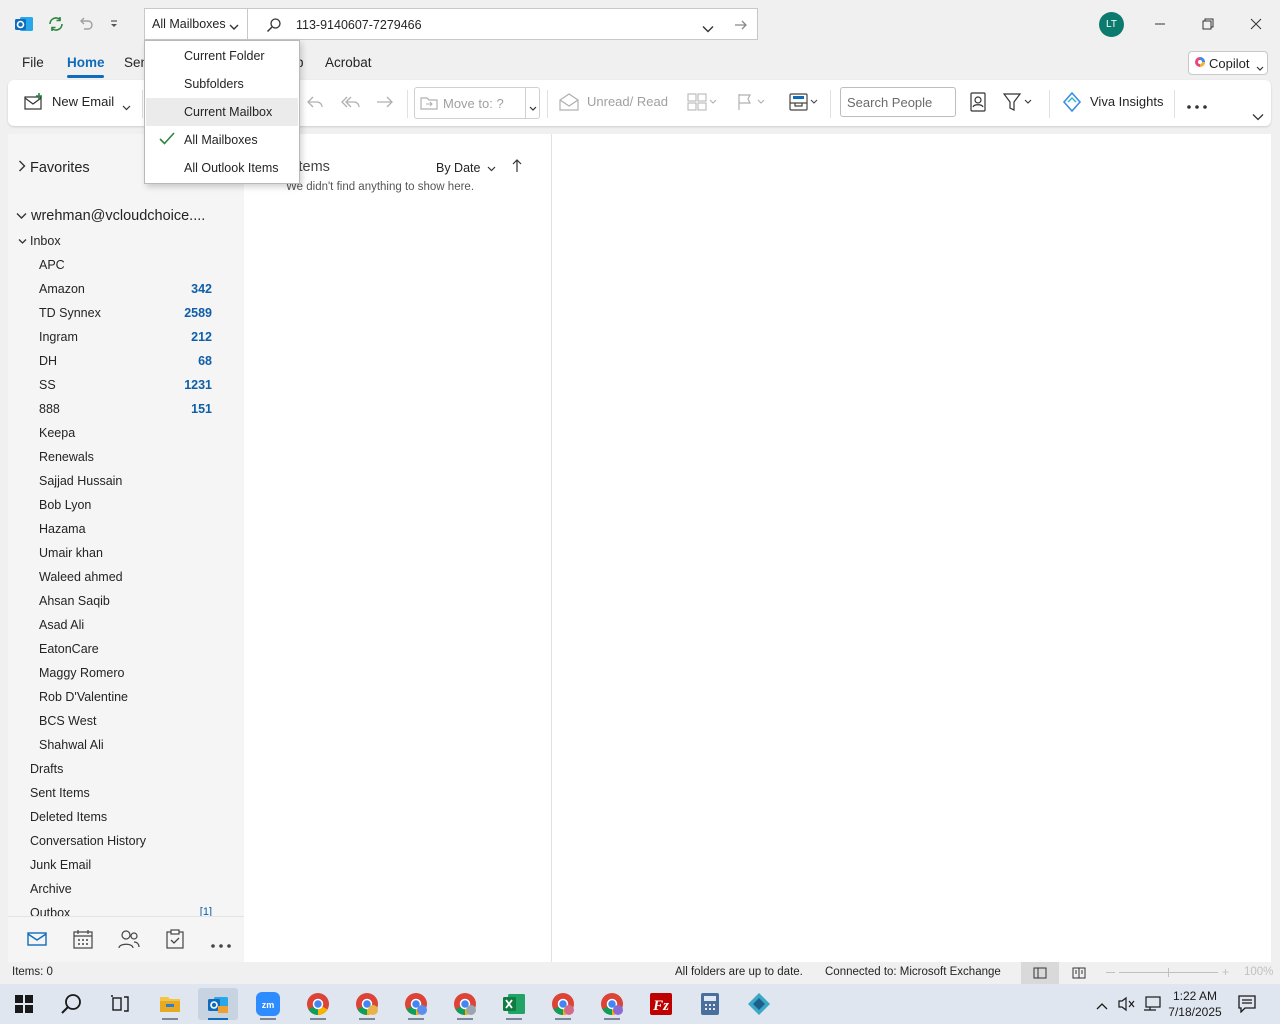 The height and width of the screenshot is (1024, 1280). I want to click on favorites-header: Favorites, so click(54, 168).